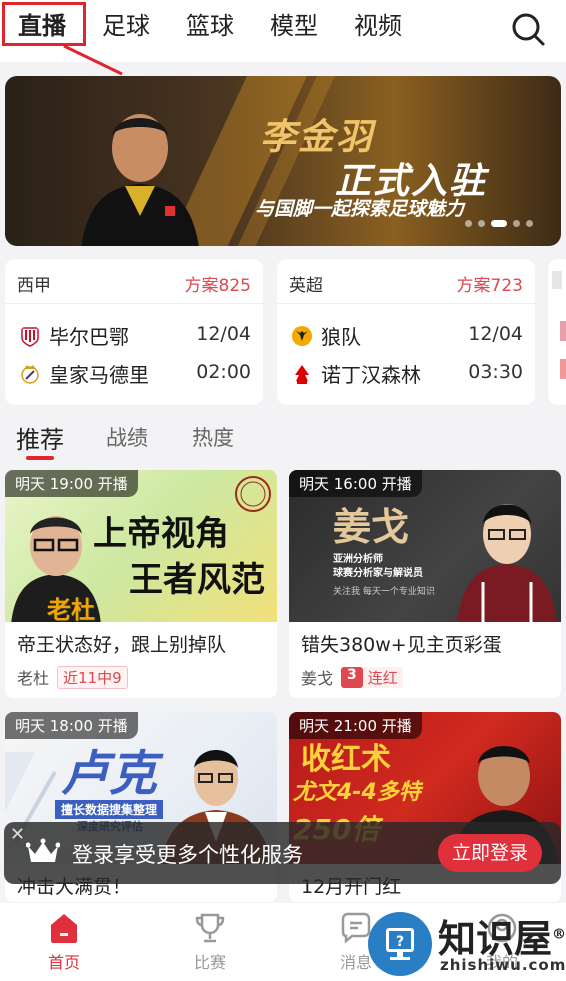 The height and width of the screenshot is (981, 566). What do you see at coordinates (306, 286) in the screenshot?
I see `league-name: 英超` at bounding box center [306, 286].